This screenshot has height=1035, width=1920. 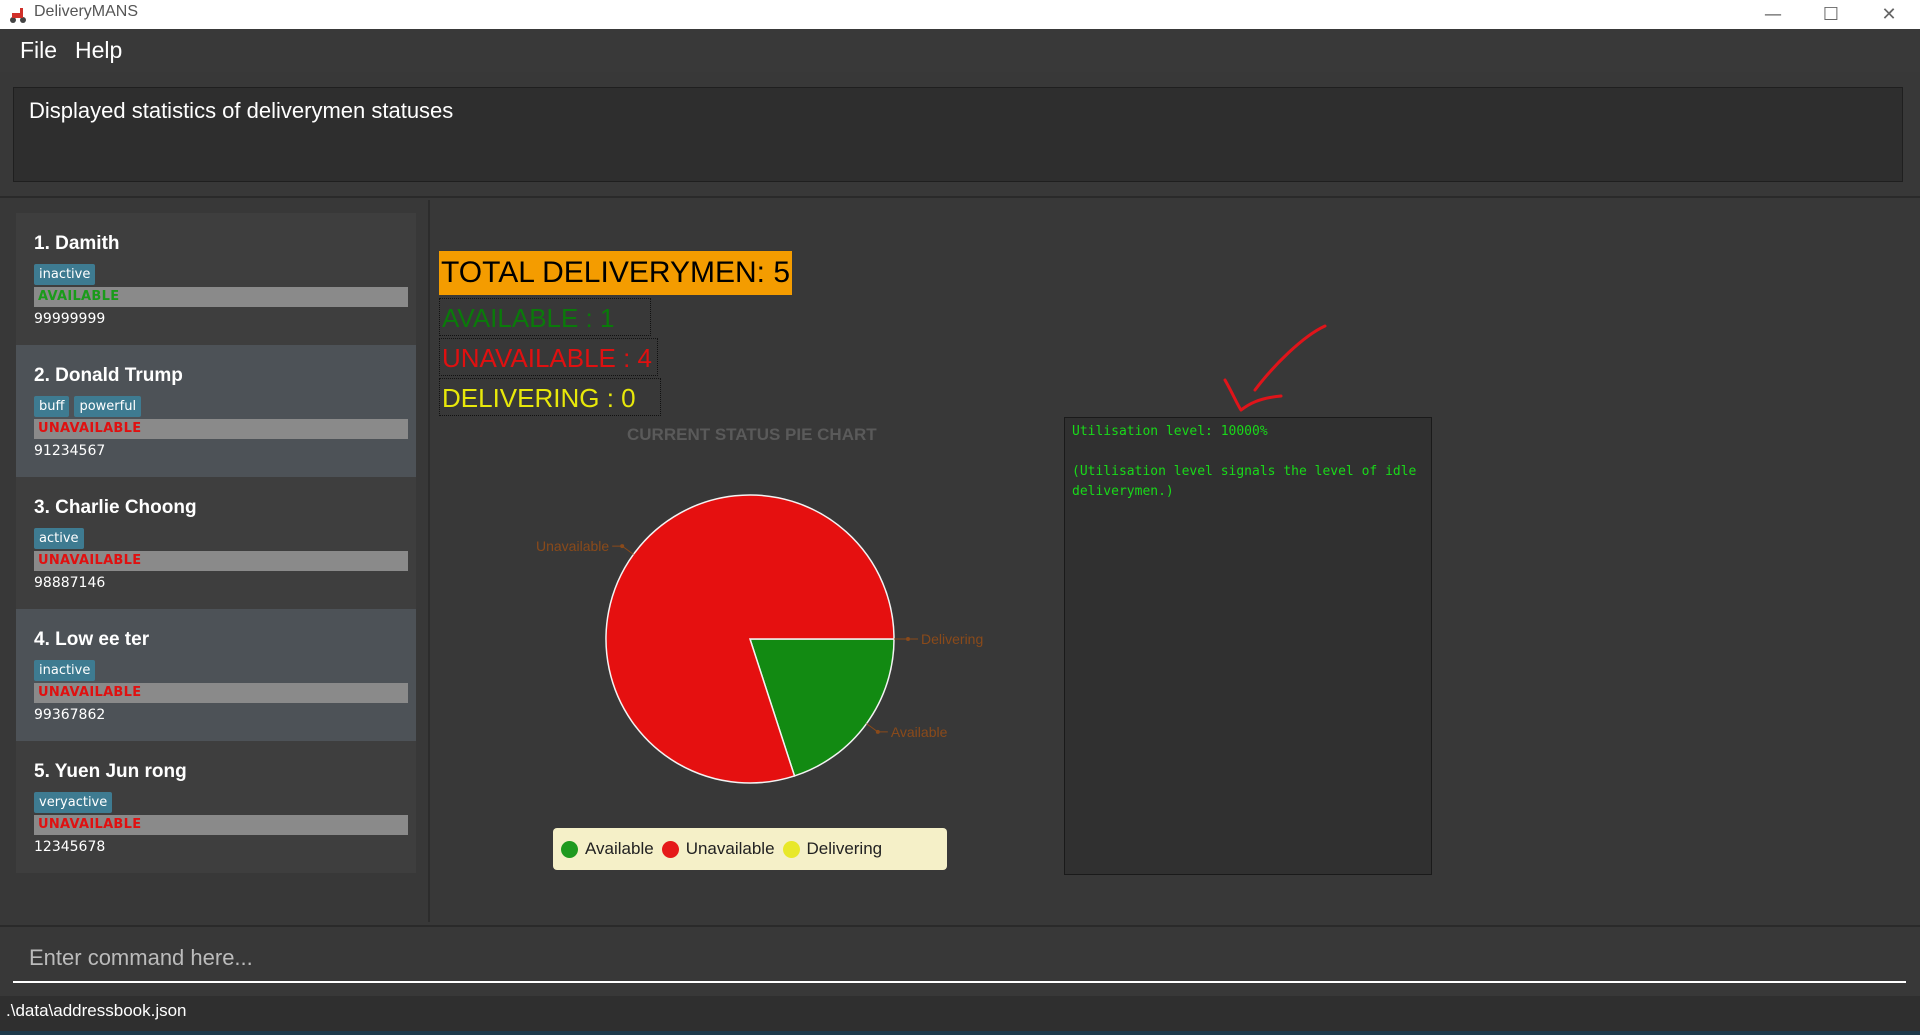 I want to click on pie-label-available: Available, so click(x=919, y=732).